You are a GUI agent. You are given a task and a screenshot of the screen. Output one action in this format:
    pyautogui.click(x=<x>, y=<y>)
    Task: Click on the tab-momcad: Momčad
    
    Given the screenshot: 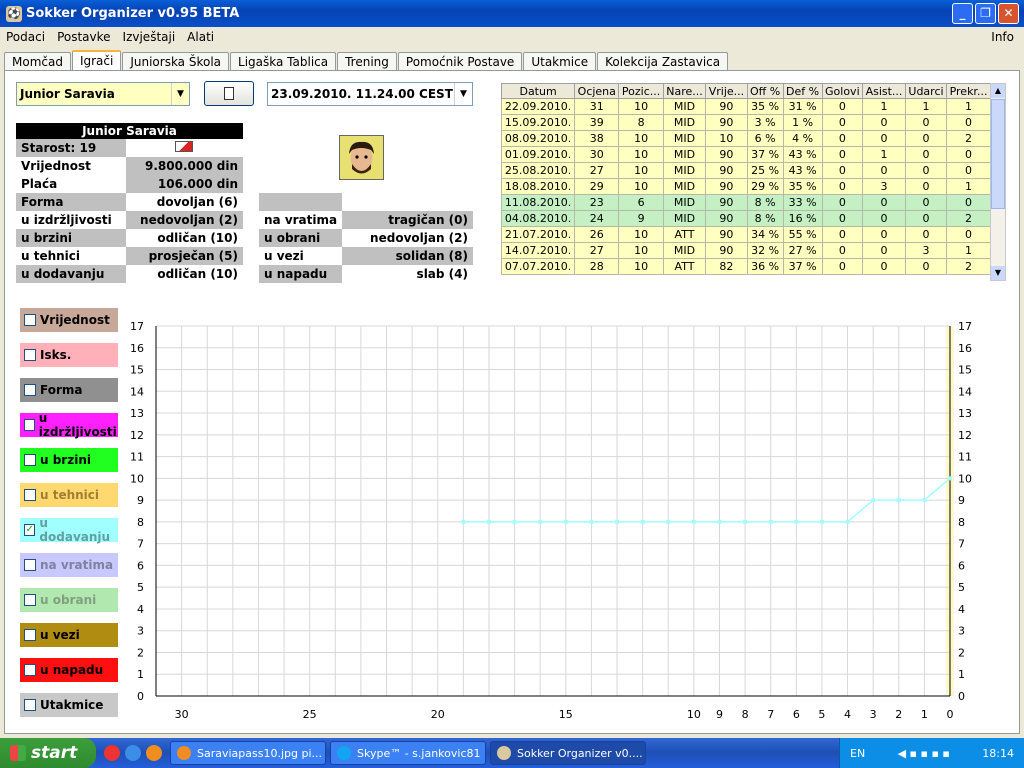 What is the action you would take?
    pyautogui.click(x=37, y=61)
    